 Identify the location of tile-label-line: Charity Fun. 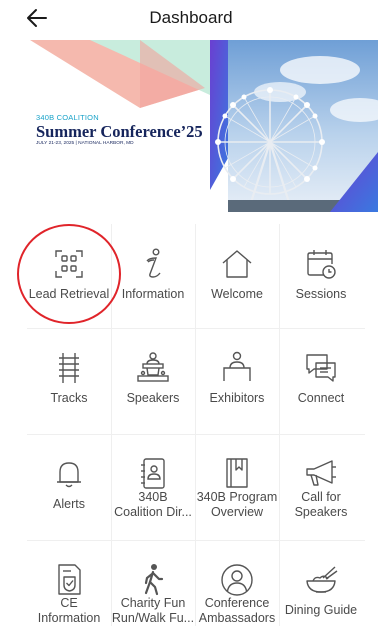
(153, 603).